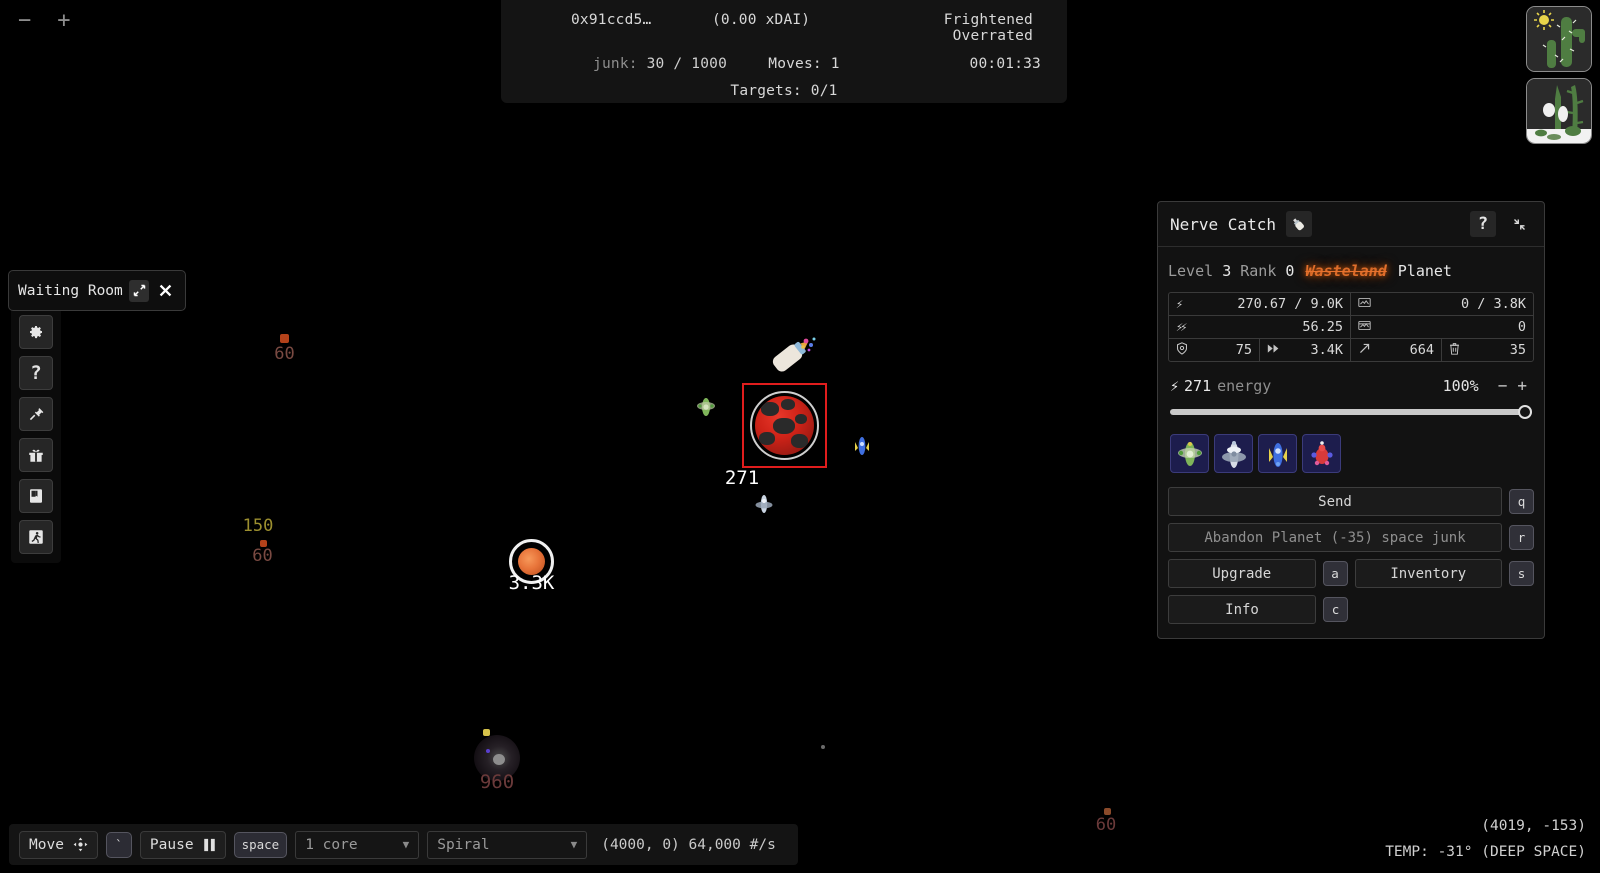  Describe the element at coordinates (688, 844) in the screenshot. I see `mining-rate: (4000, 0) 64,000 #/s` at that location.